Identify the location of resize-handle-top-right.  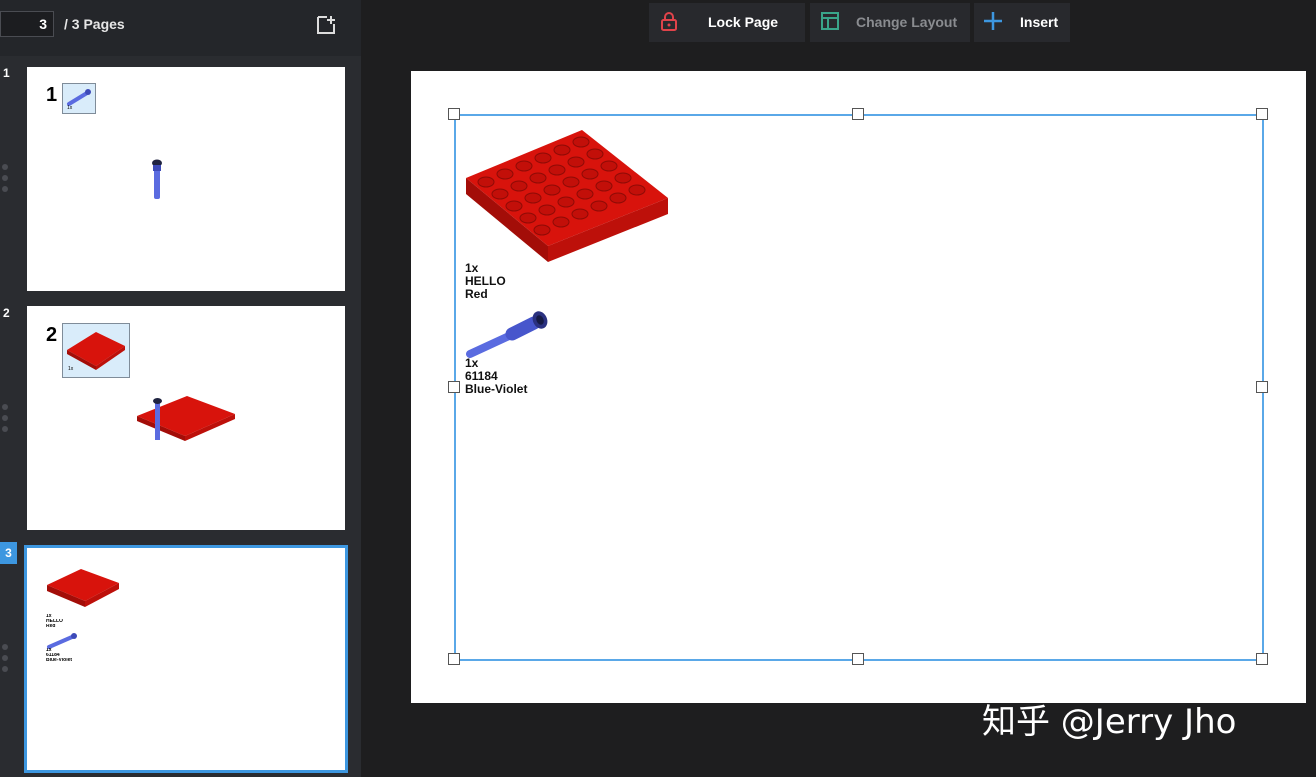
(1262, 114).